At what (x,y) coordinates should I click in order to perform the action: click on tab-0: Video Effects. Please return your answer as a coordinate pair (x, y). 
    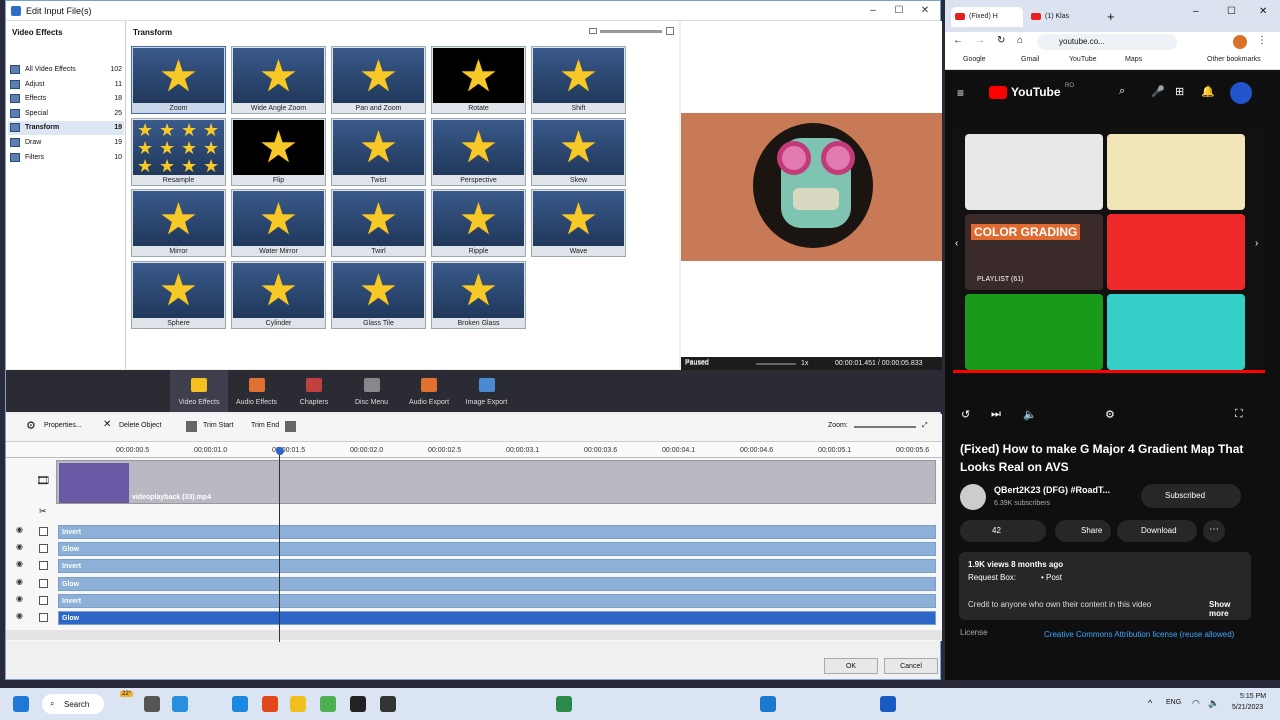
    Looking at the image, I should click on (199, 391).